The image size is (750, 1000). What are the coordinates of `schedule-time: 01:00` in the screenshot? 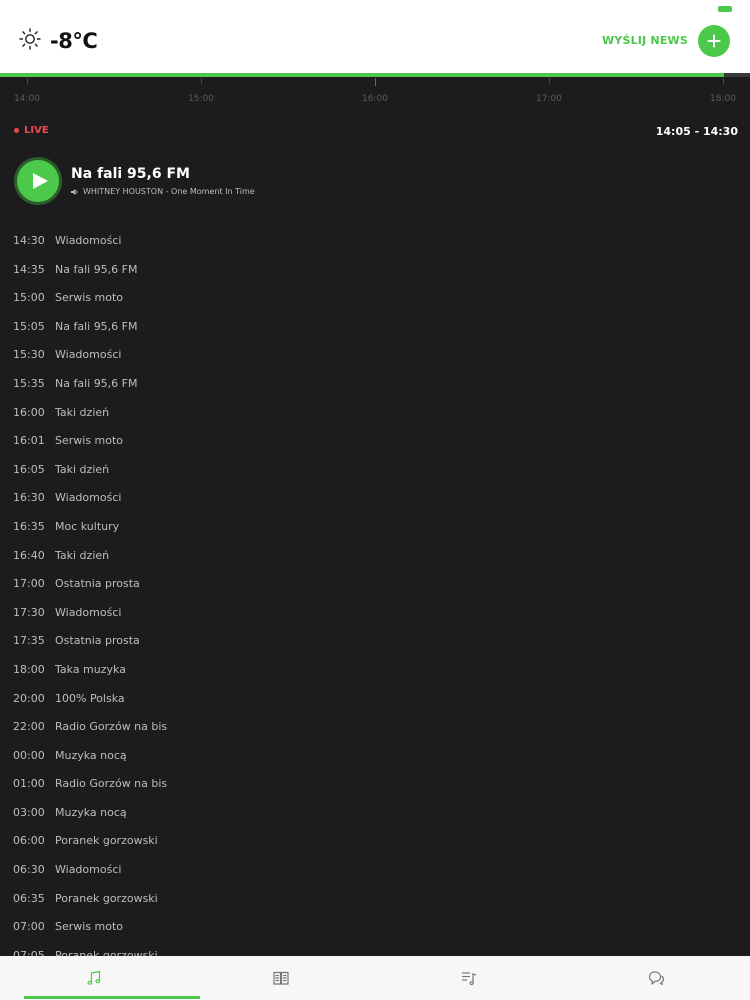 It's located at (29, 784).